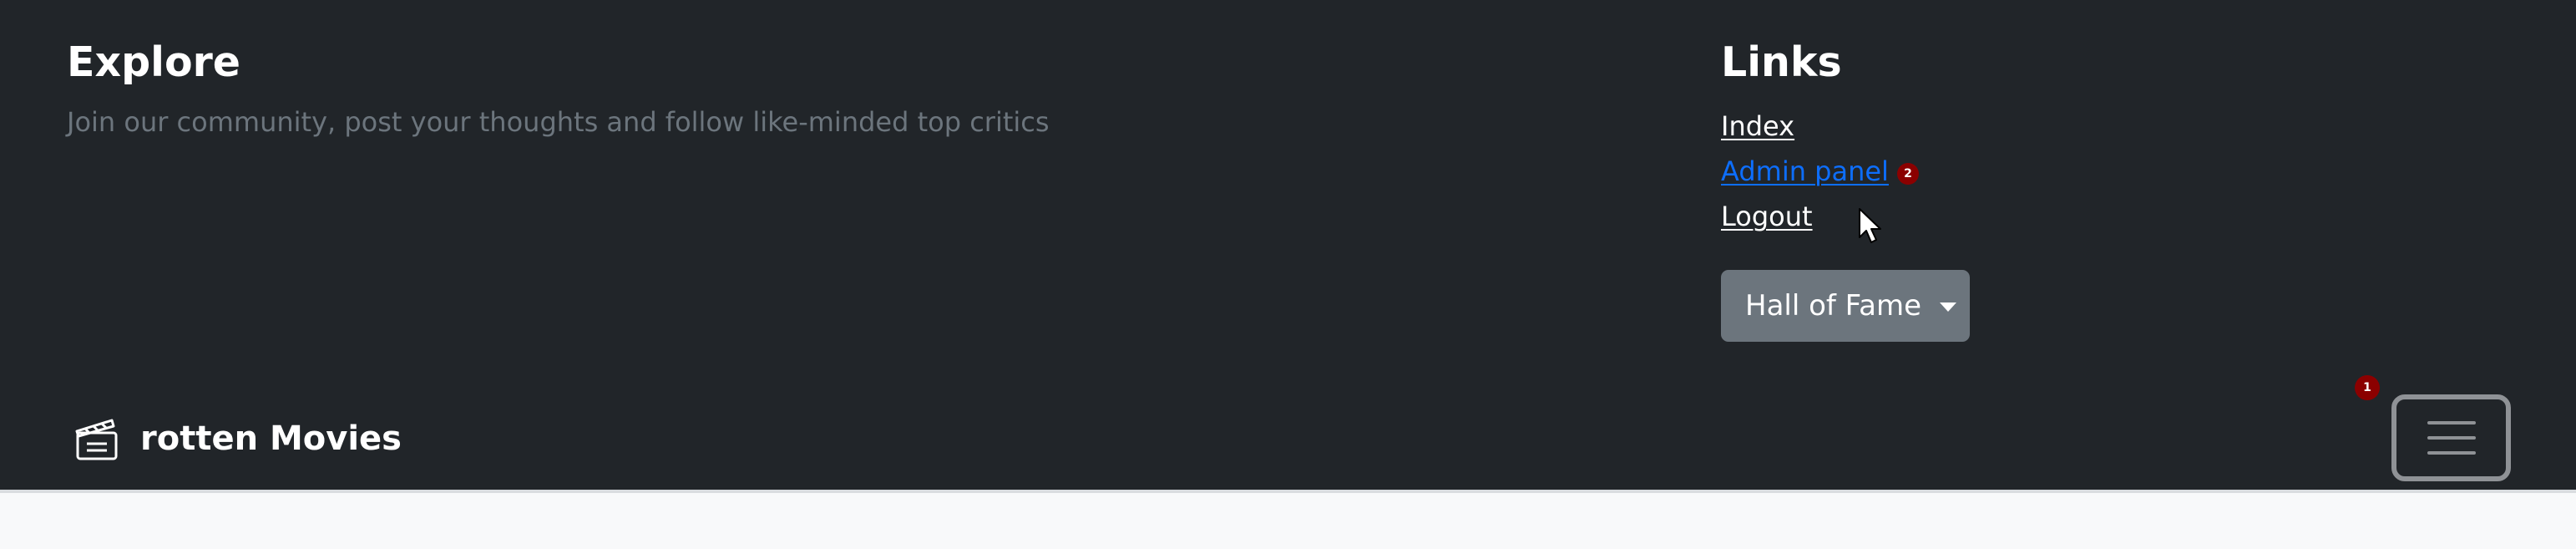  What do you see at coordinates (1288, 492) in the screenshot?
I see `section-divider` at bounding box center [1288, 492].